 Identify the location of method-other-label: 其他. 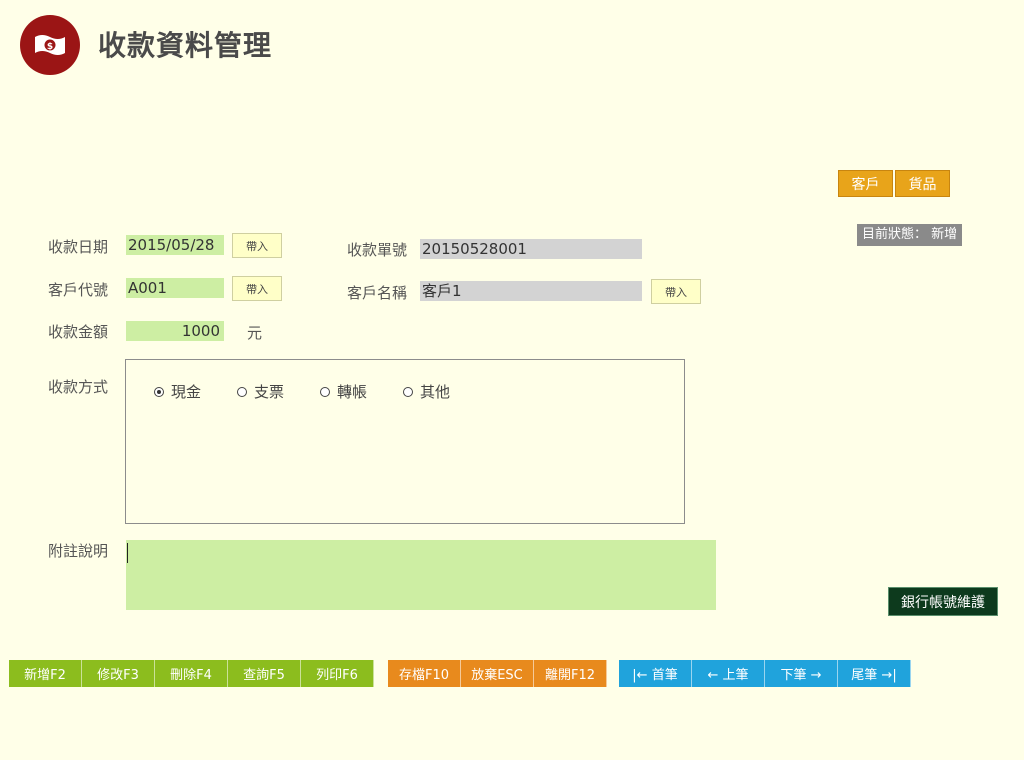
(435, 392).